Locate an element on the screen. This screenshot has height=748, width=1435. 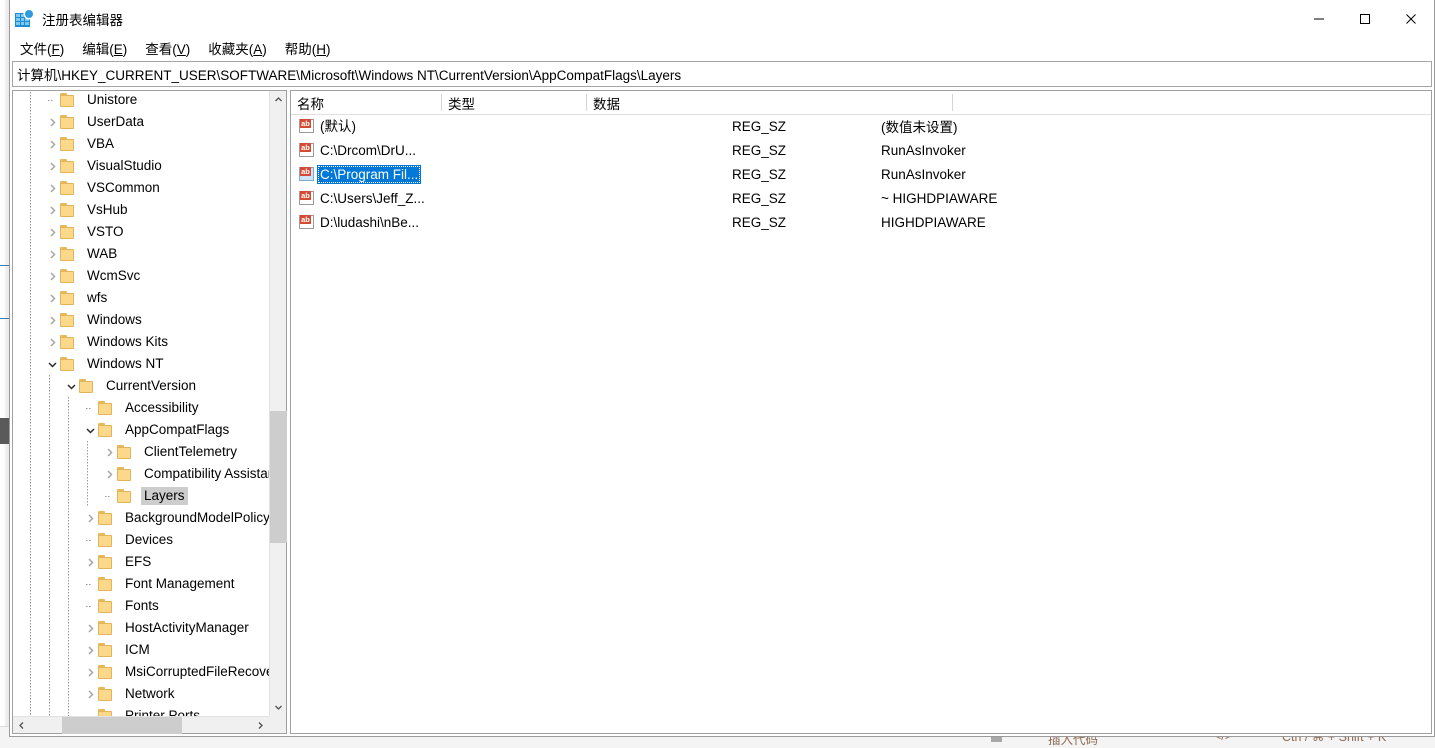
tree-item-printer-ports: Printer Ports is located at coordinates (141, 710).